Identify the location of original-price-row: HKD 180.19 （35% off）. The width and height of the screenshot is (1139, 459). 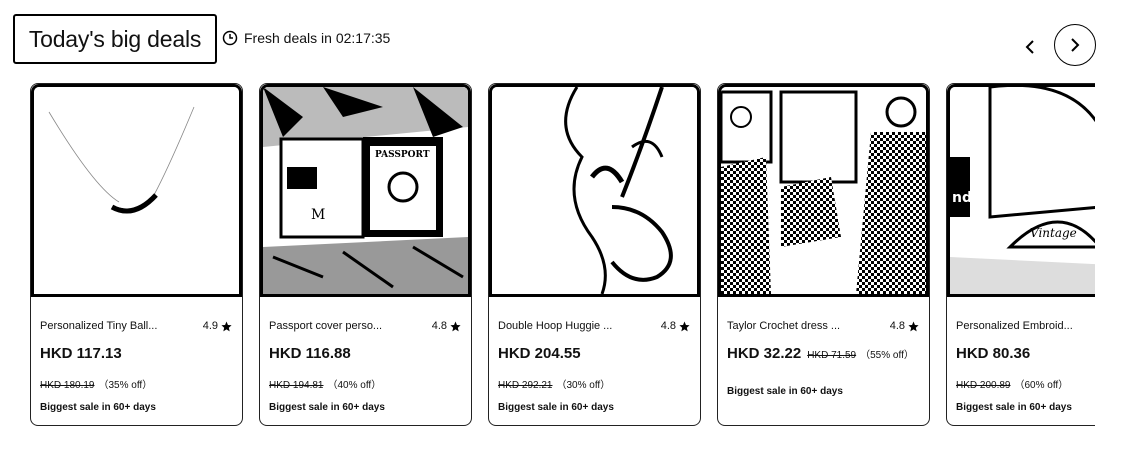
(96, 383).